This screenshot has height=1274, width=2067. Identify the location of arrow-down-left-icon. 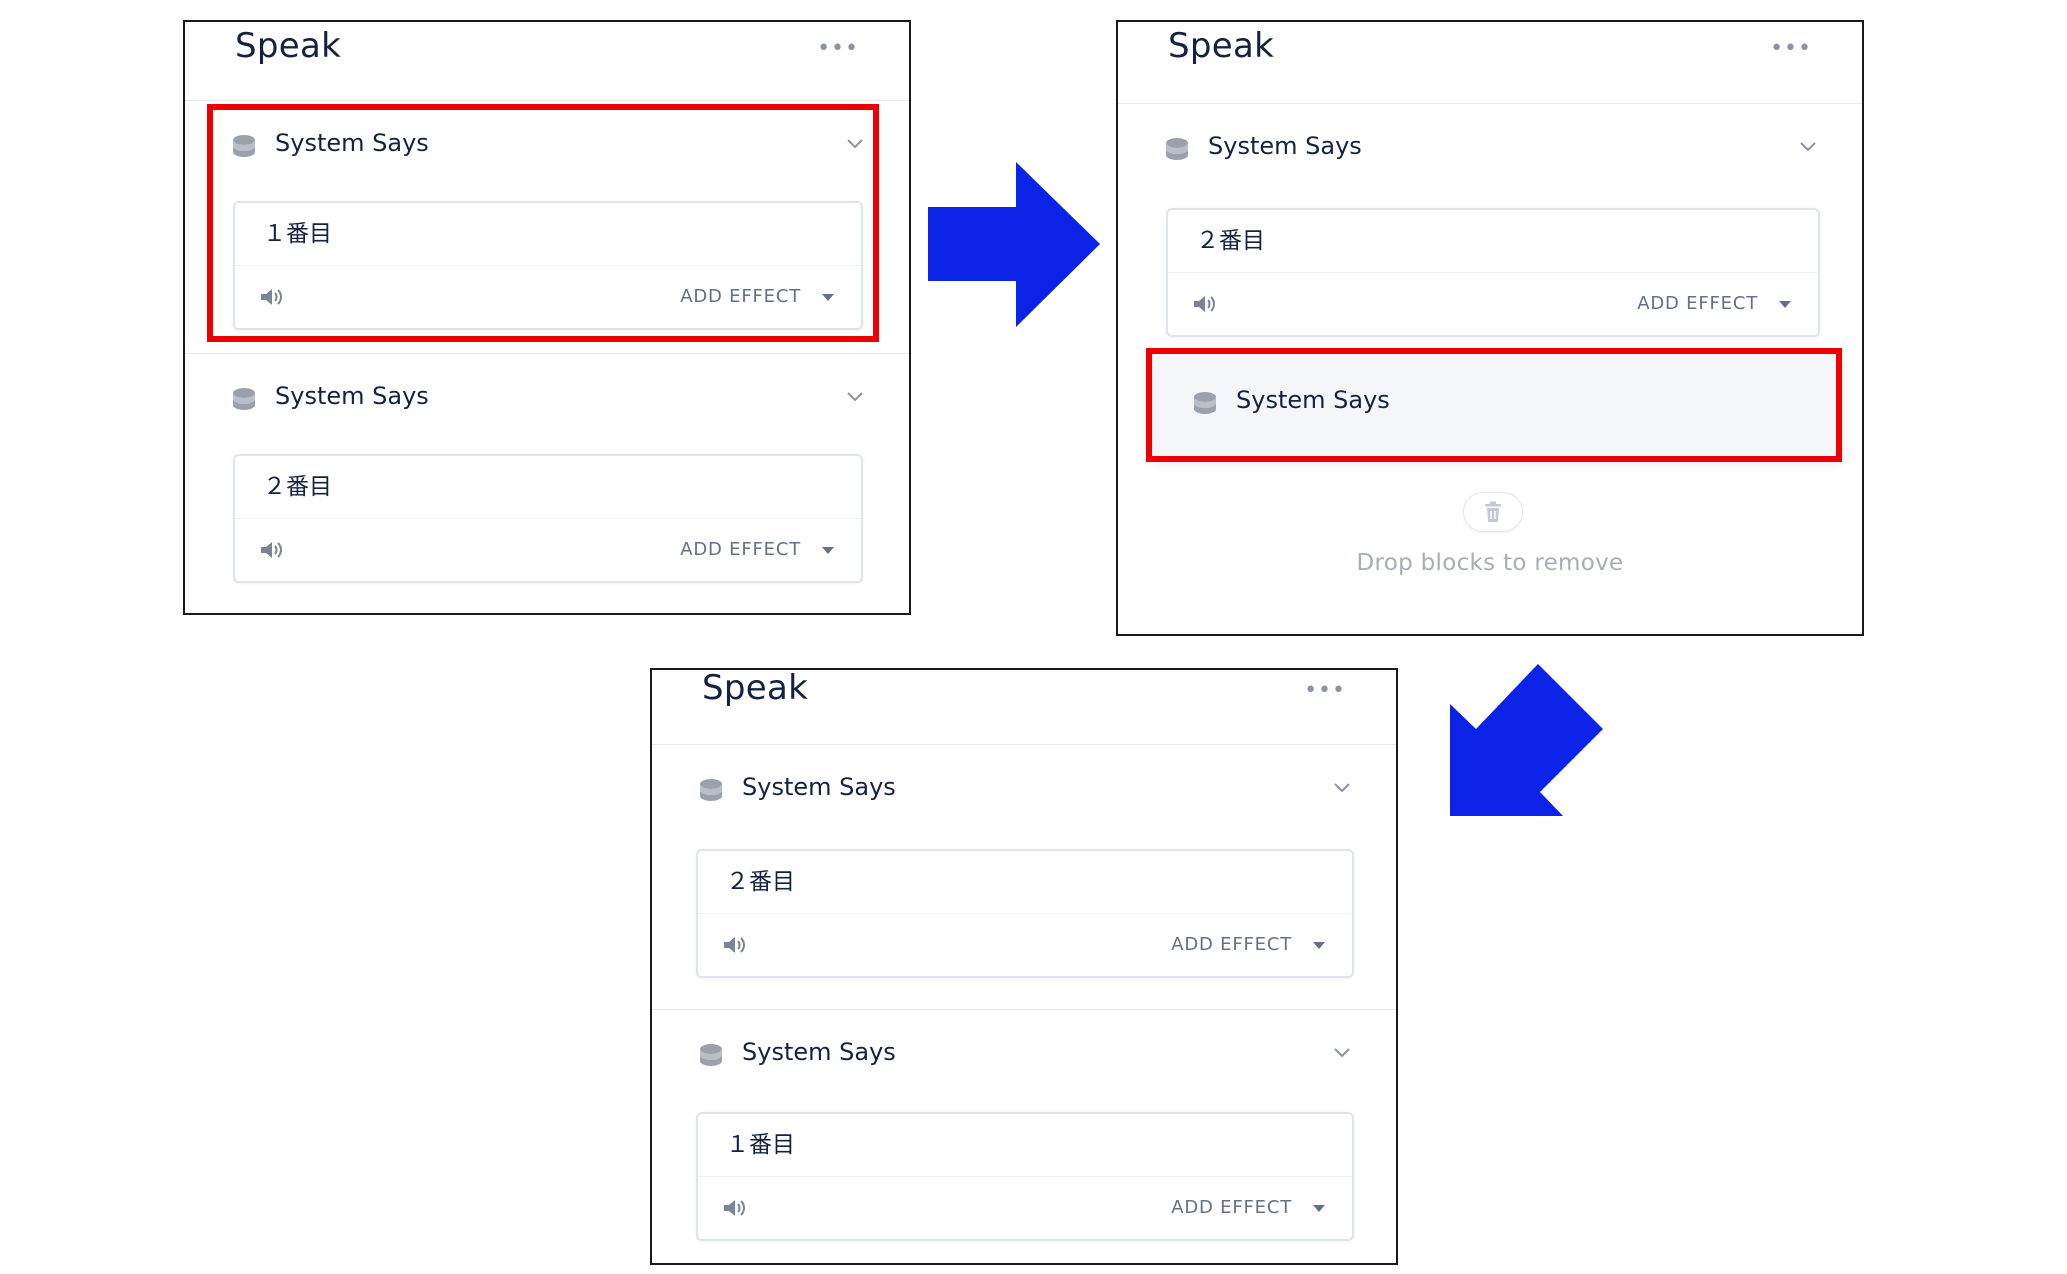
(1526, 740).